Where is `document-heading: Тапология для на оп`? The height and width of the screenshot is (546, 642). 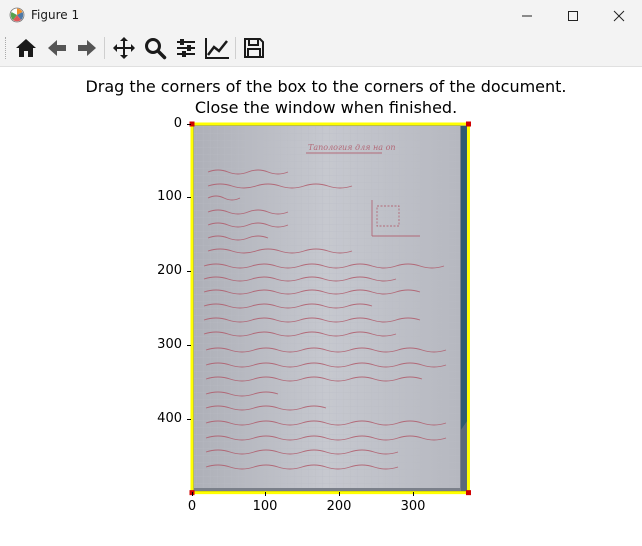 document-heading: Тапология для на оп is located at coordinates (352, 147).